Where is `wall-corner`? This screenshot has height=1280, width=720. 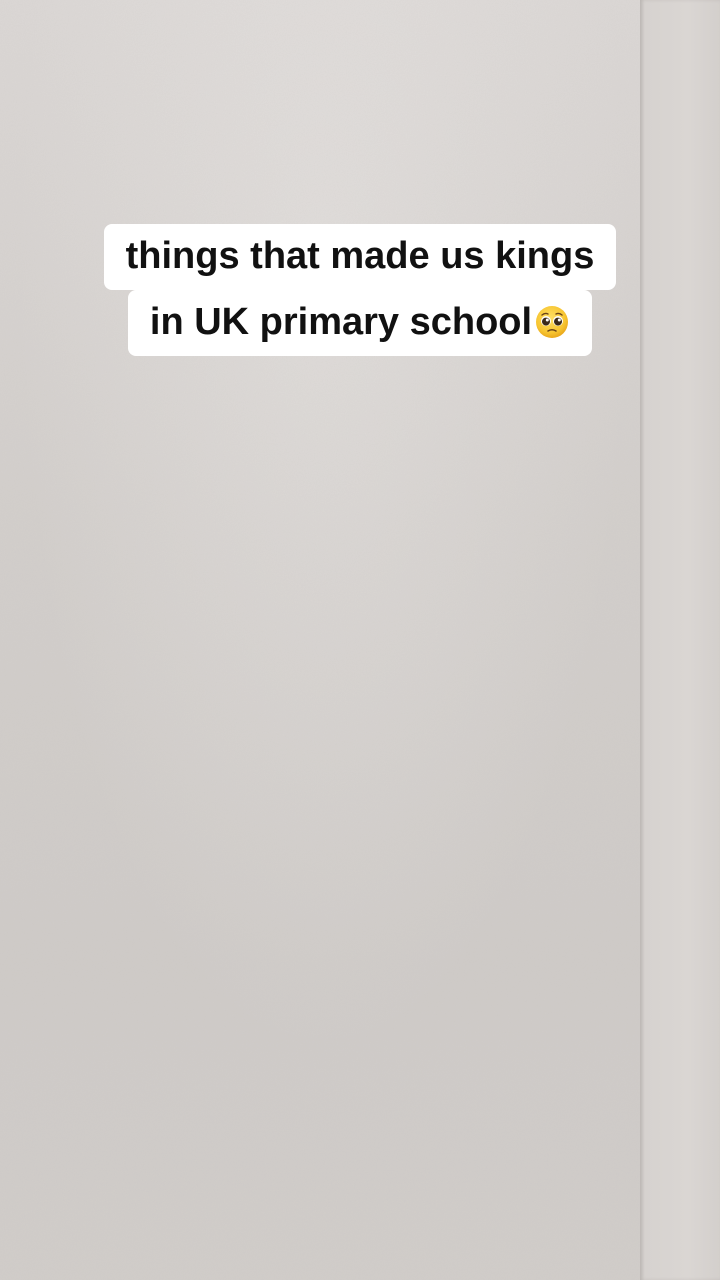 wall-corner is located at coordinates (680, 640).